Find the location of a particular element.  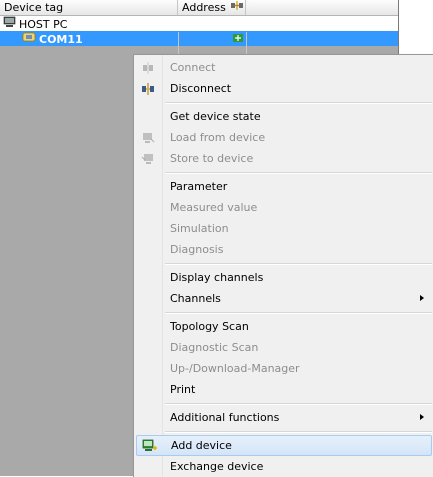

menu-item-diagnostic-scan: Diagnostic Scan is located at coordinates (284, 347).